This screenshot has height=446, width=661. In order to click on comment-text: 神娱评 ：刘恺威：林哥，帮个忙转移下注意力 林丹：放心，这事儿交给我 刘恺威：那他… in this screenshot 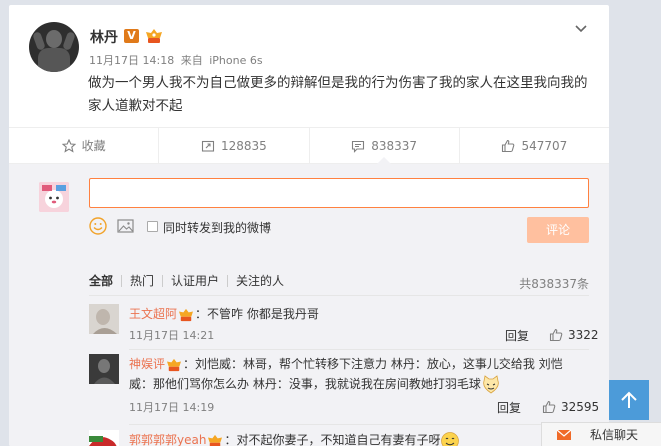, I will do `click(359, 374)`.